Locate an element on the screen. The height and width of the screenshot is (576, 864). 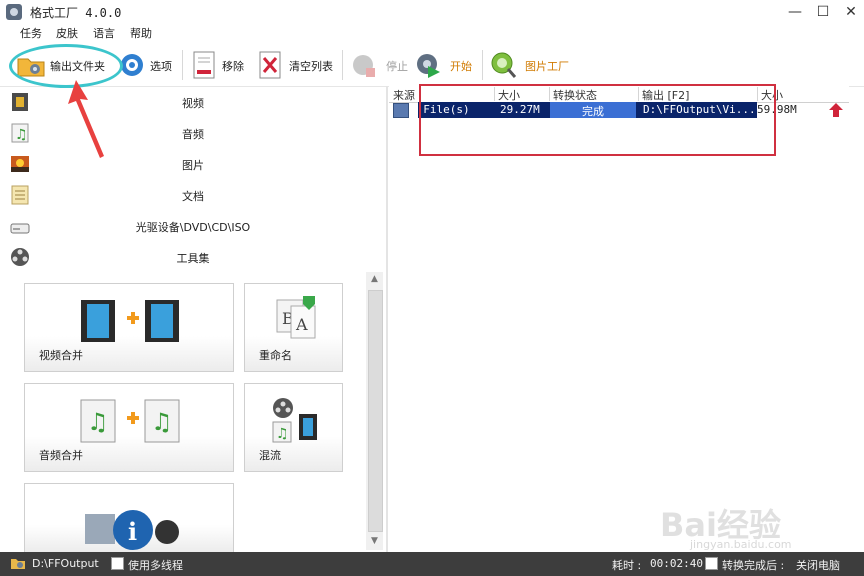
elapsed-time: 00:02:40 is located at coordinates (676, 563).